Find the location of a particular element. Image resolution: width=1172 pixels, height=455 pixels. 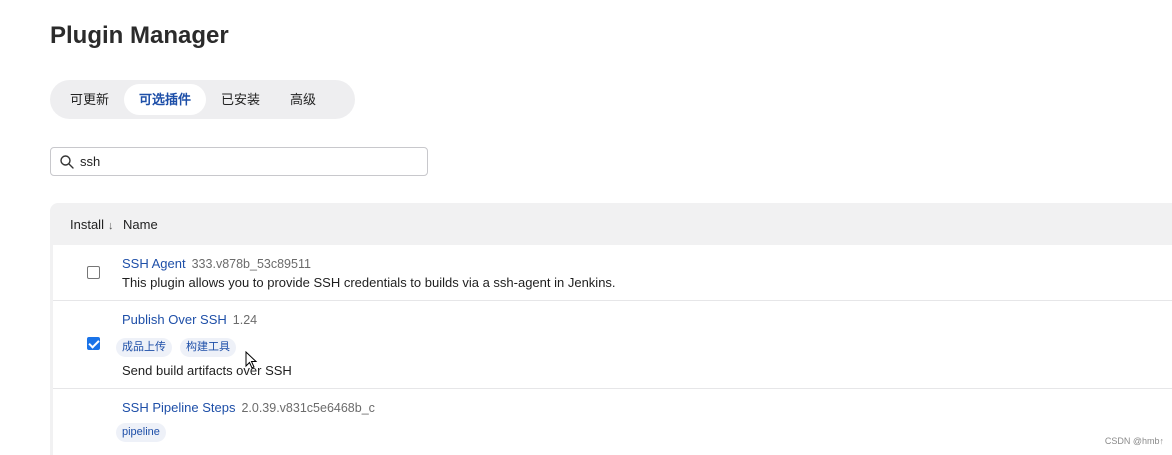

plugin-tabs: 可更新 可选插件 已安装 高级 is located at coordinates (202, 99).